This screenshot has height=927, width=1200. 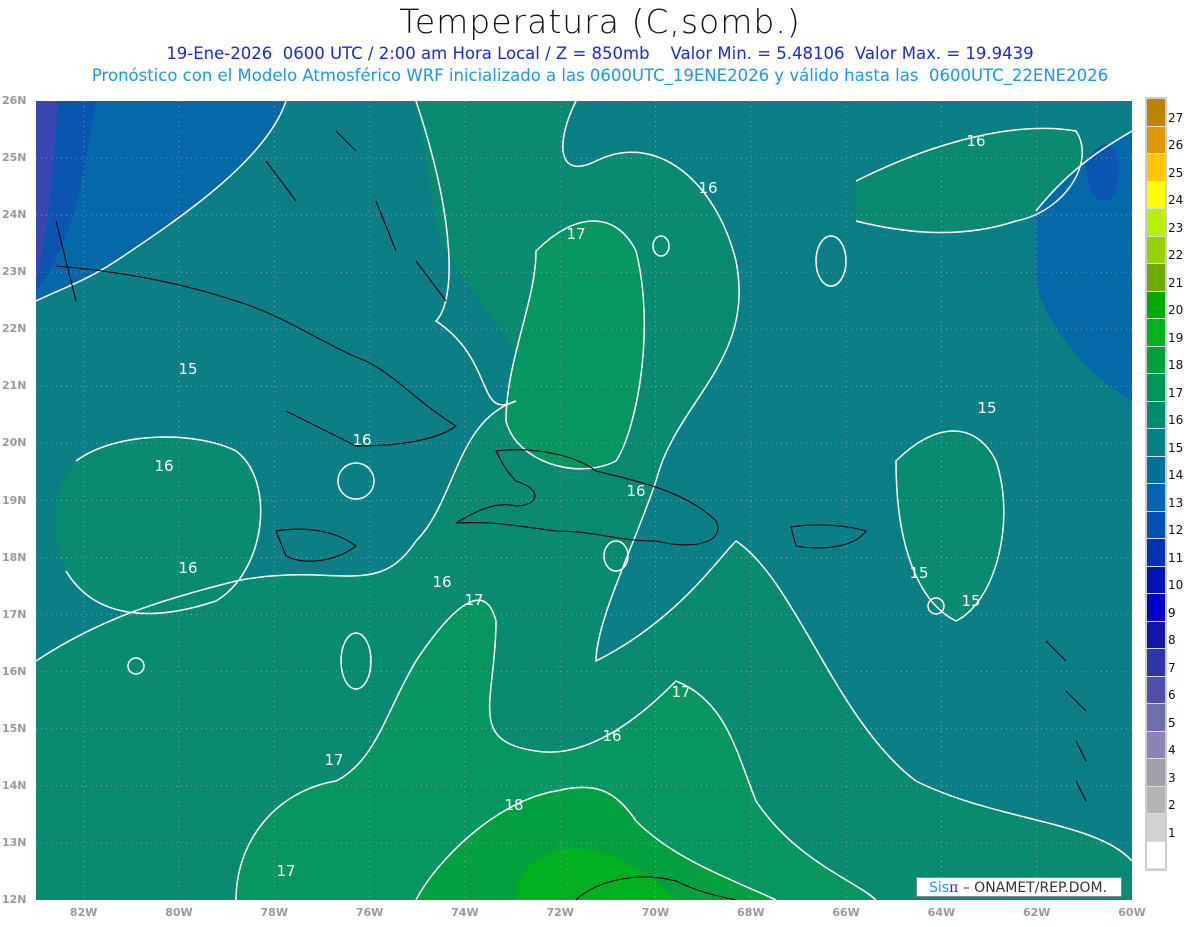 What do you see at coordinates (14, 671) in the screenshot?
I see `latitude-label: 16N` at bounding box center [14, 671].